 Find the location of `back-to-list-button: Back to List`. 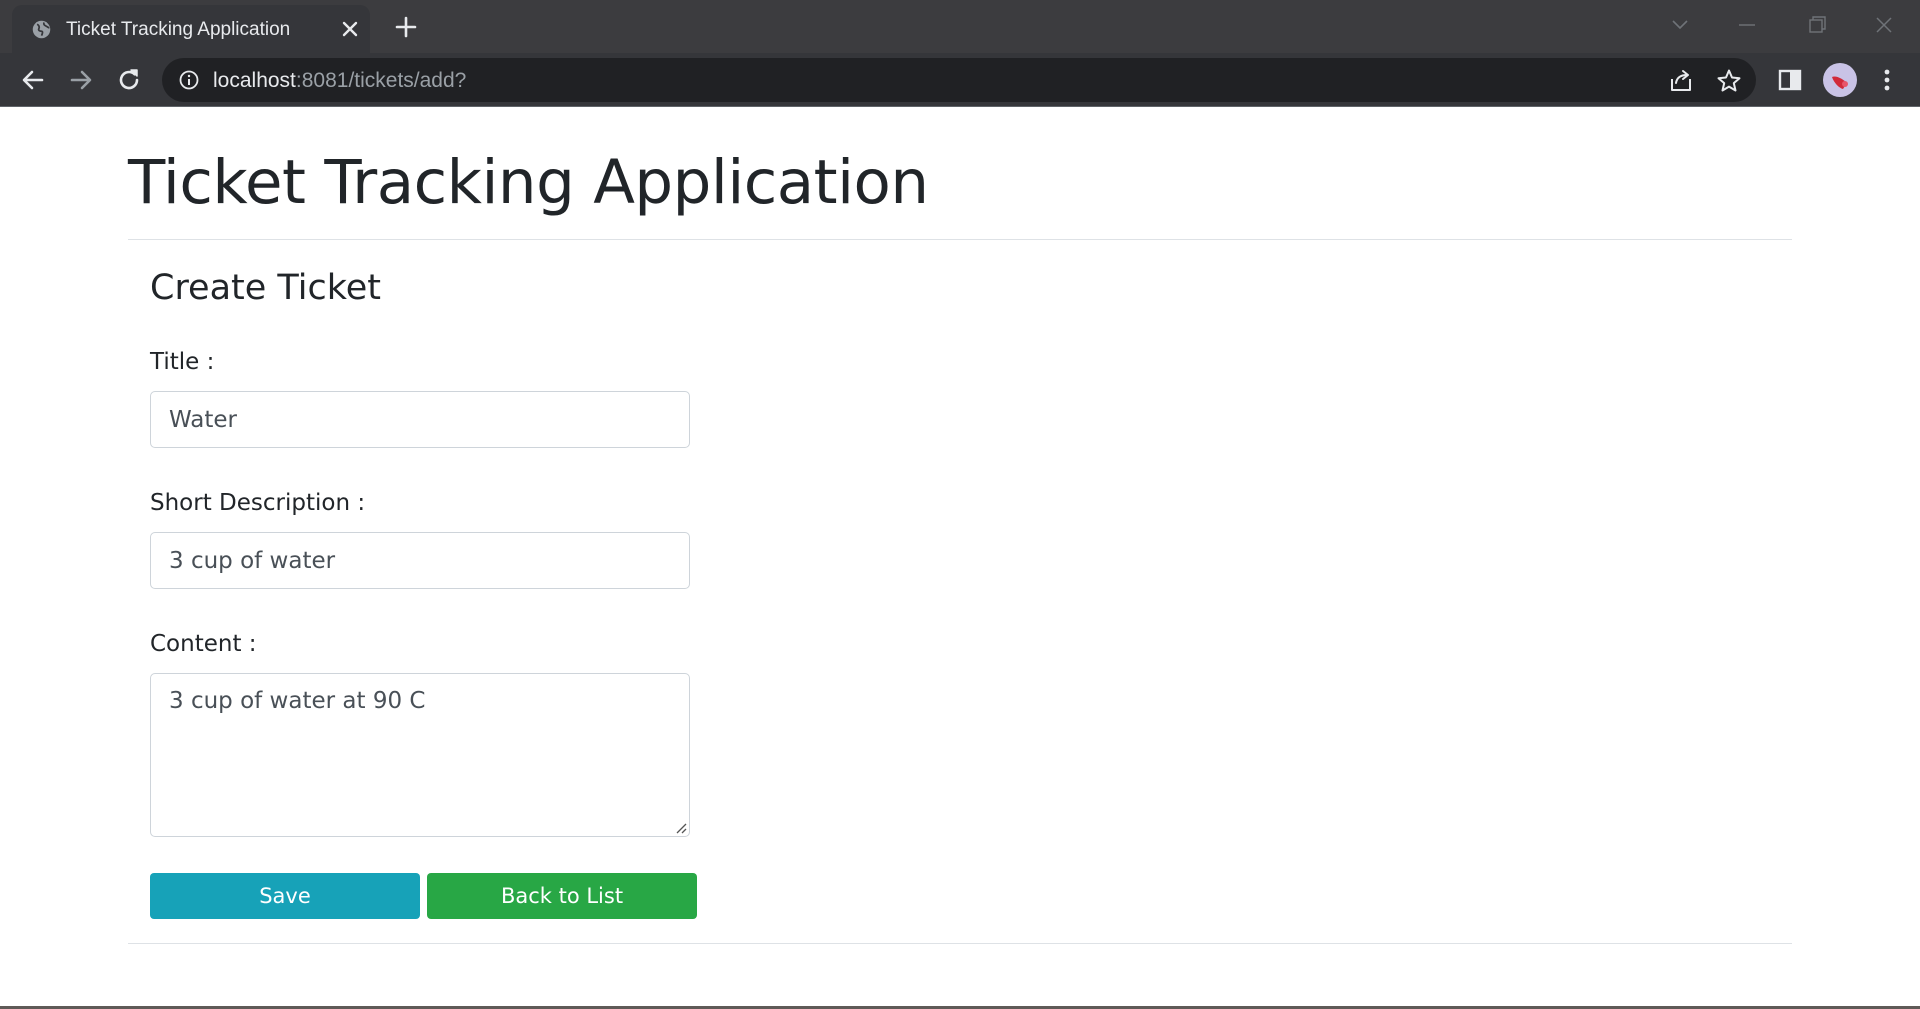

back-to-list-button: Back to List is located at coordinates (562, 896).